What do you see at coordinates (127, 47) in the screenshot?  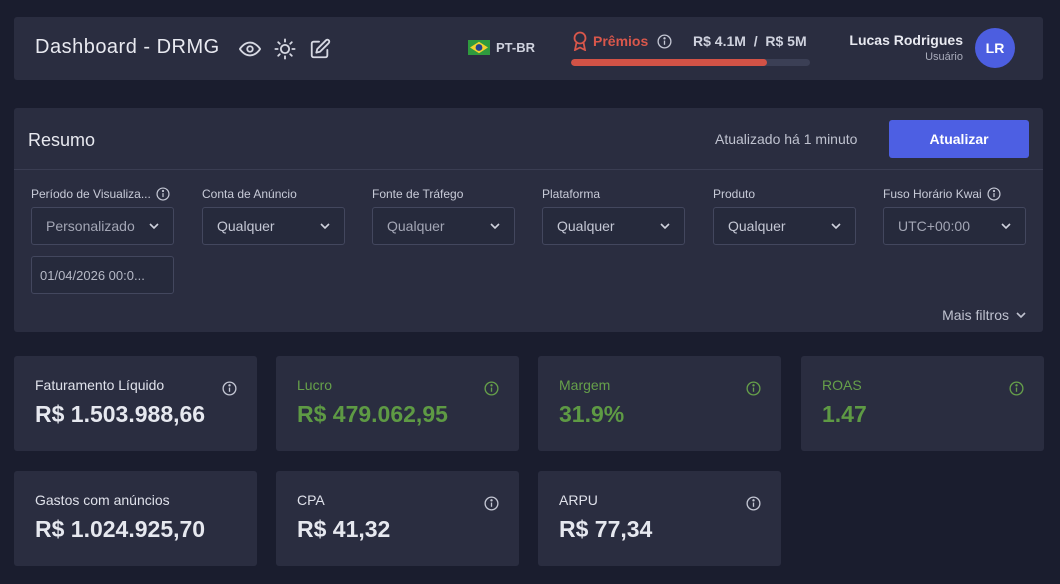 I see `page-title: Dashboard - DRMG` at bounding box center [127, 47].